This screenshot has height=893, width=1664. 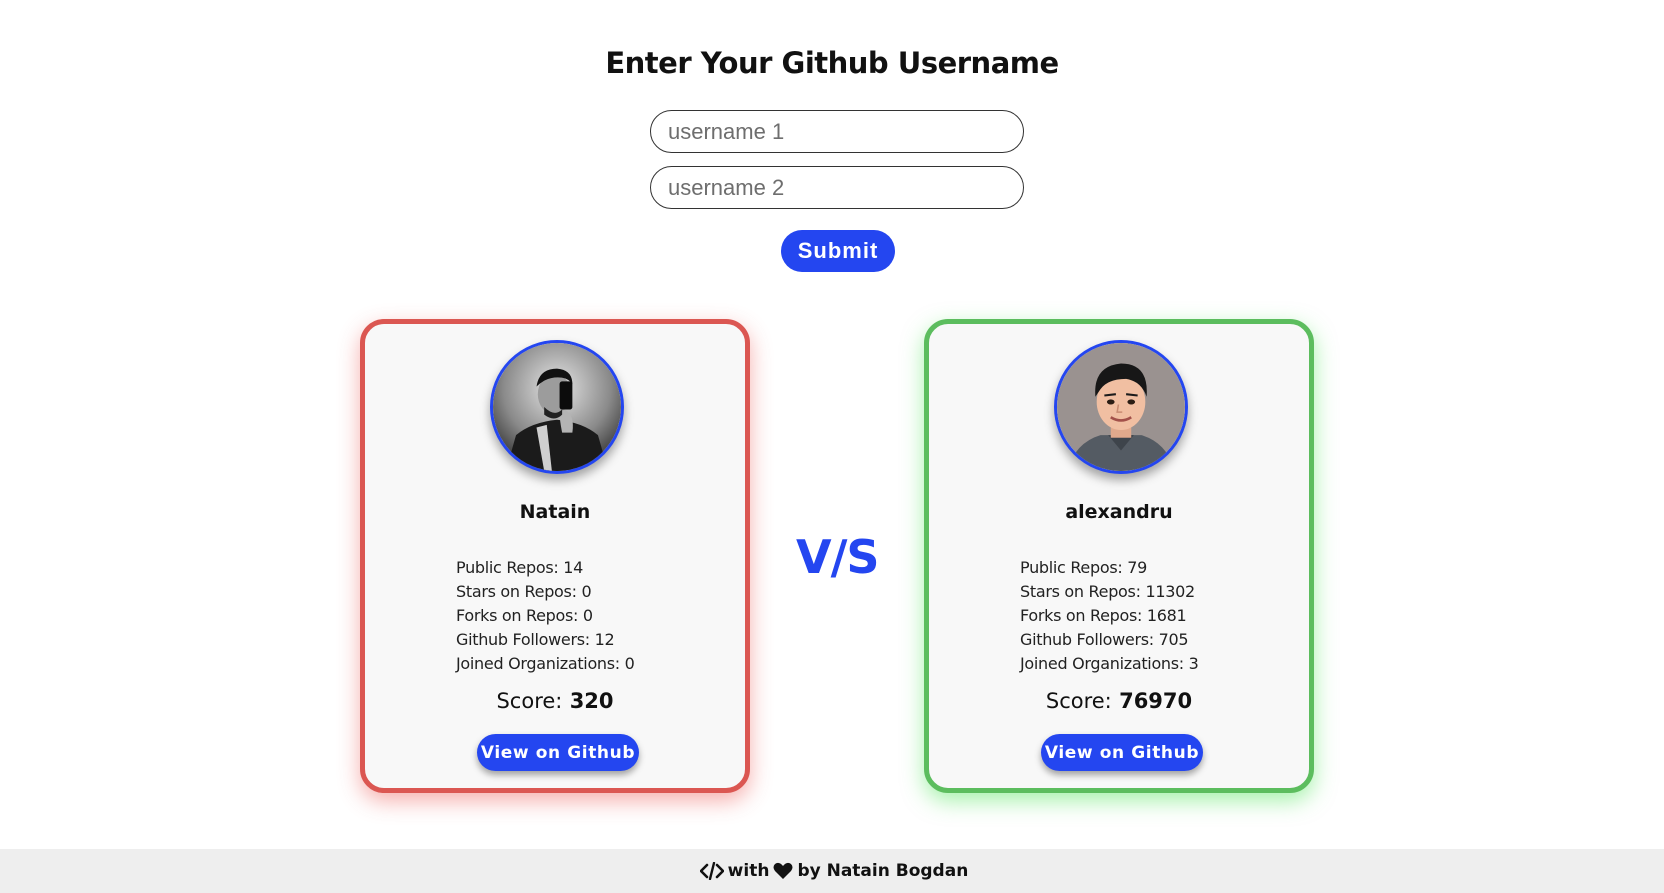 I want to click on score: Score: 320, so click(x=555, y=701).